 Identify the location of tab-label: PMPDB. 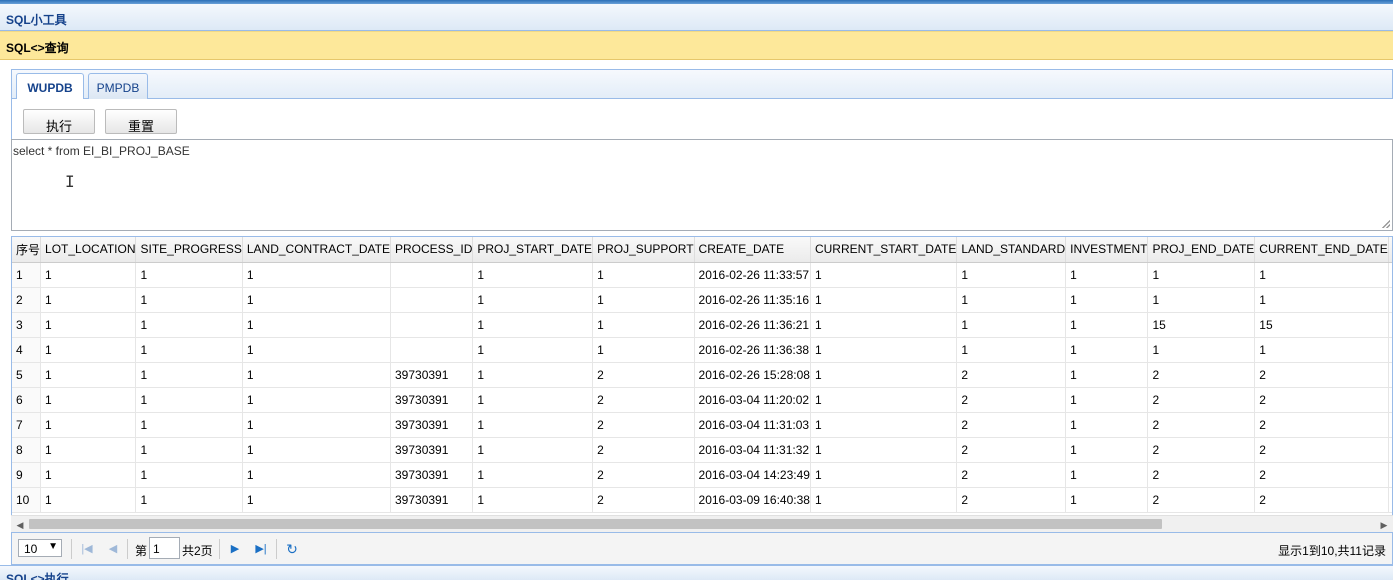
(118, 88).